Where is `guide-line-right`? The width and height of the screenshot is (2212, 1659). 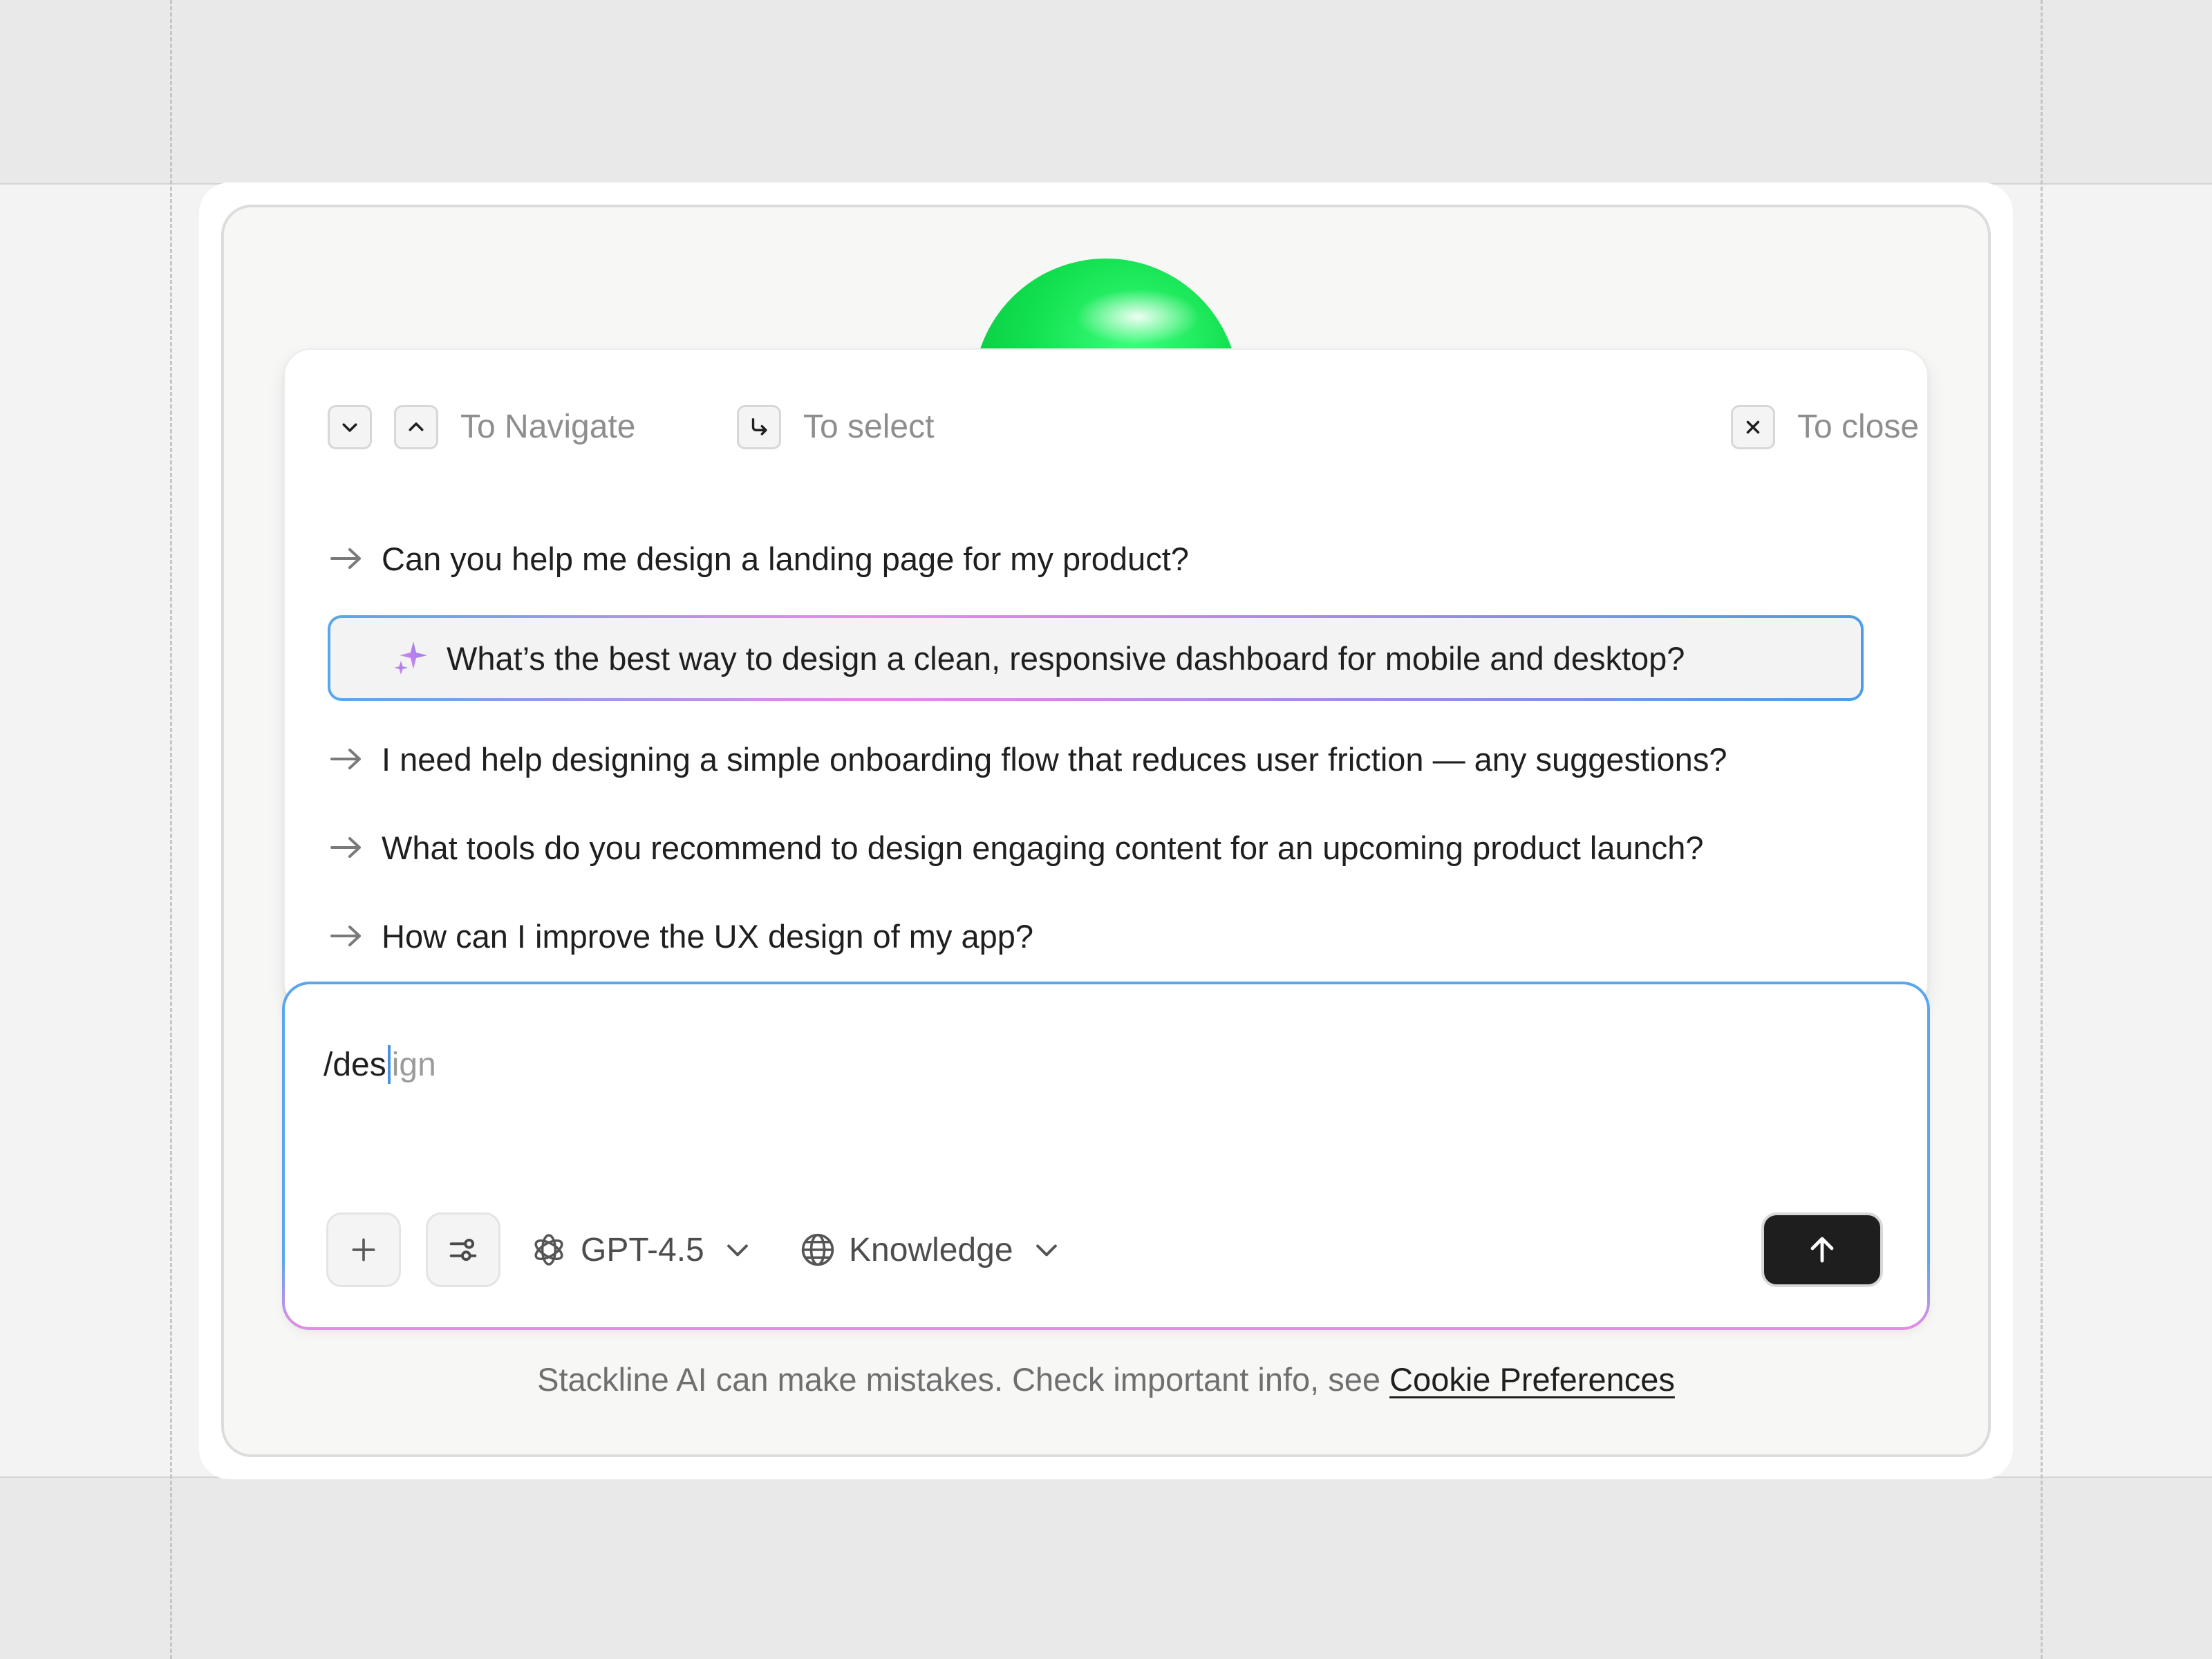
guide-line-right is located at coordinates (2042, 829).